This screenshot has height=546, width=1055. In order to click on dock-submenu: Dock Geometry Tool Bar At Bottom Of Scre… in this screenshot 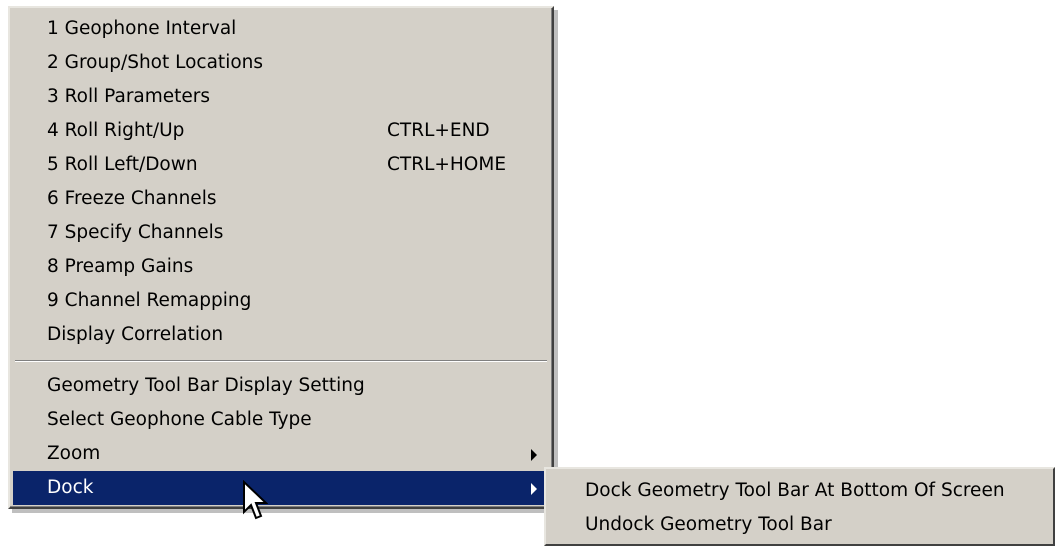, I will do `click(799, 506)`.